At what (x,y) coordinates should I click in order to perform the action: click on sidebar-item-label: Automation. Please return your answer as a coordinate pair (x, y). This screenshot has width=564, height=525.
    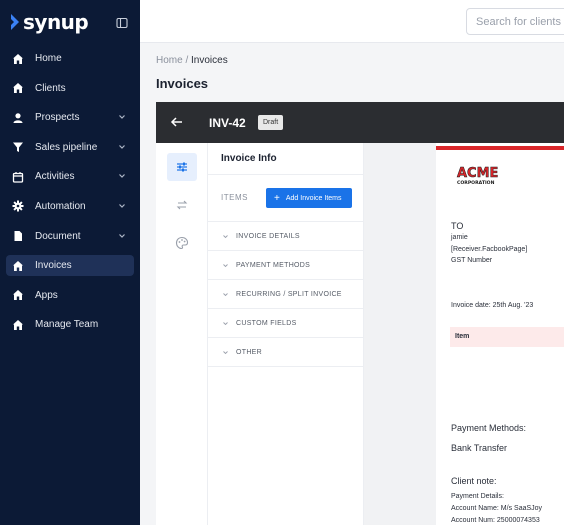
    Looking at the image, I should click on (60, 206).